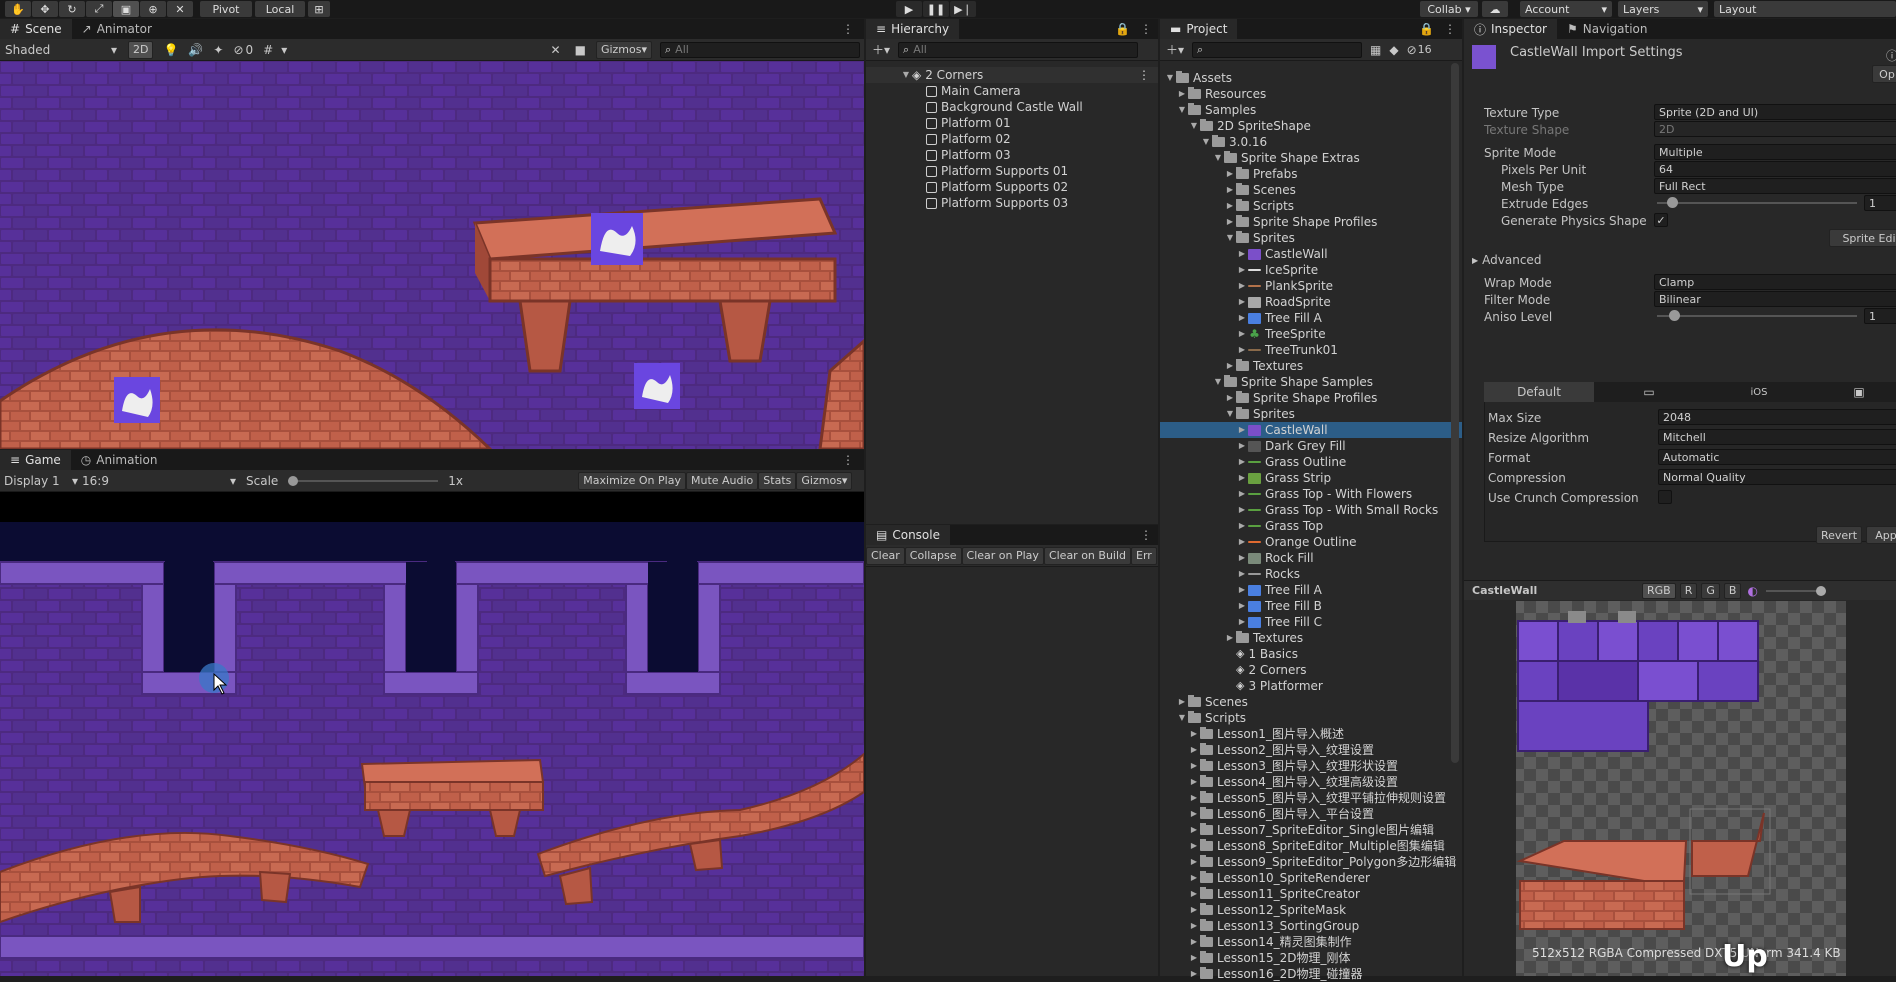 The width and height of the screenshot is (1896, 982). Describe the element at coordinates (1311, 366) in the screenshot. I see `project-folder: ▶ Textures` at that location.